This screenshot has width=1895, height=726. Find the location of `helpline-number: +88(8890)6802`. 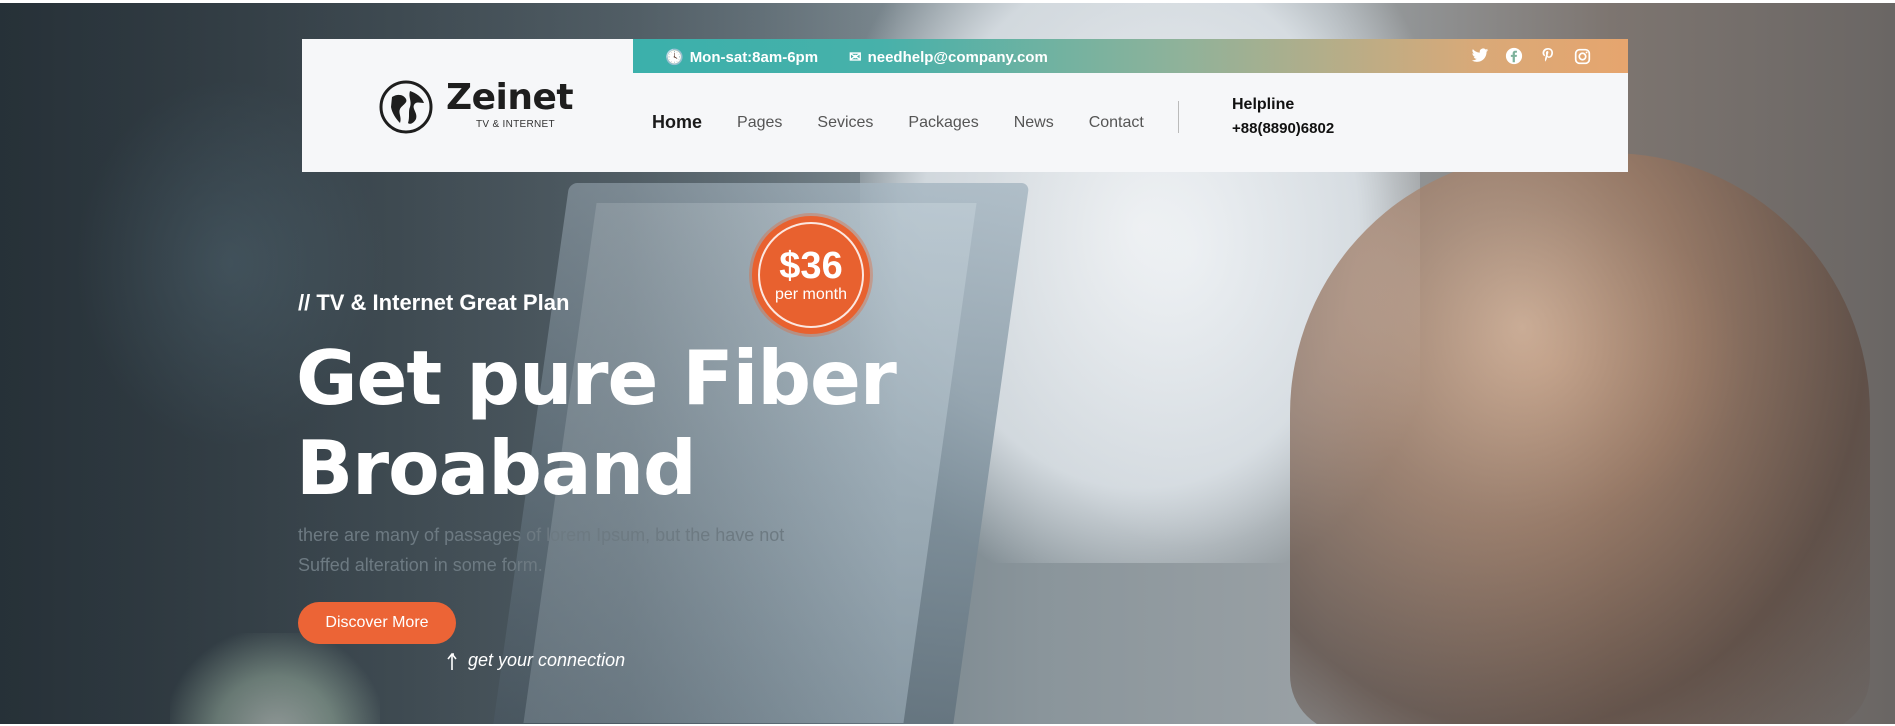

helpline-number: +88(8890)6802 is located at coordinates (1283, 128).